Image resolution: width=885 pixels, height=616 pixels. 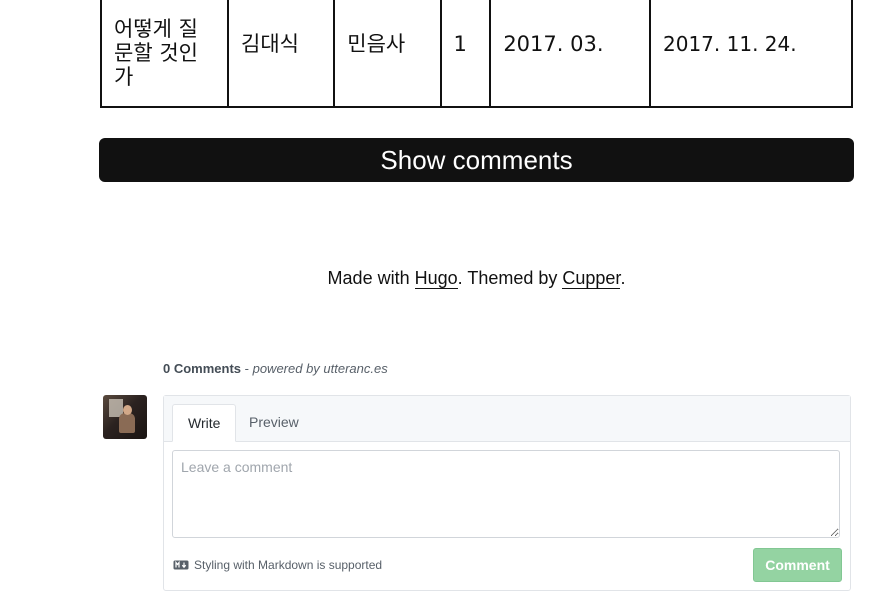 I want to click on cupper-link: Cupper, so click(x=591, y=278).